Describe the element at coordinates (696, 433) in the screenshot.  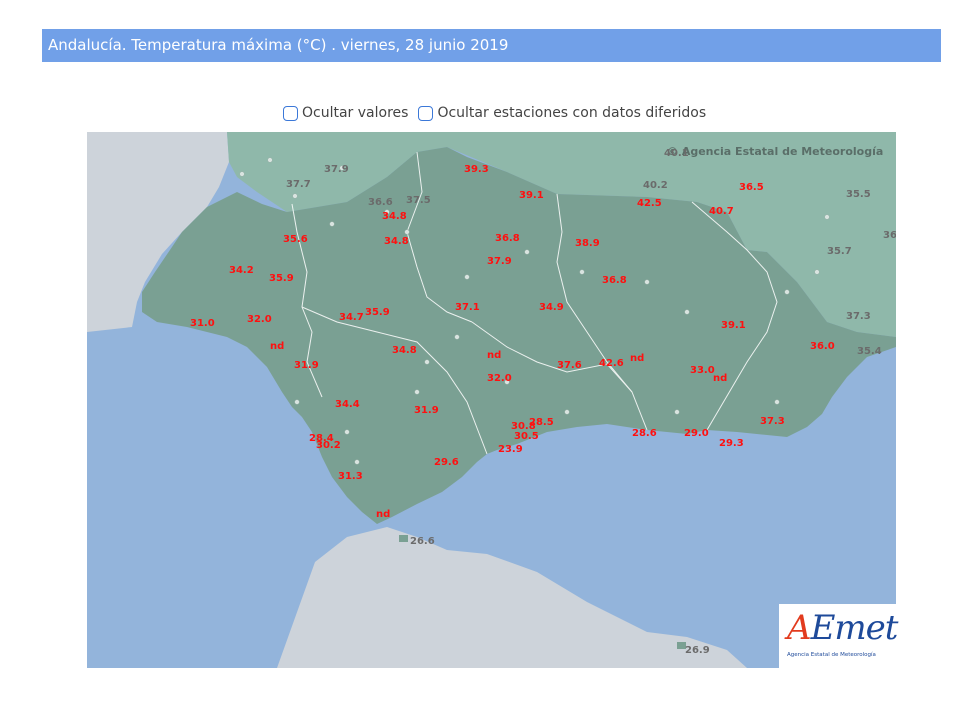
I see `station-value: 29.0` at that location.